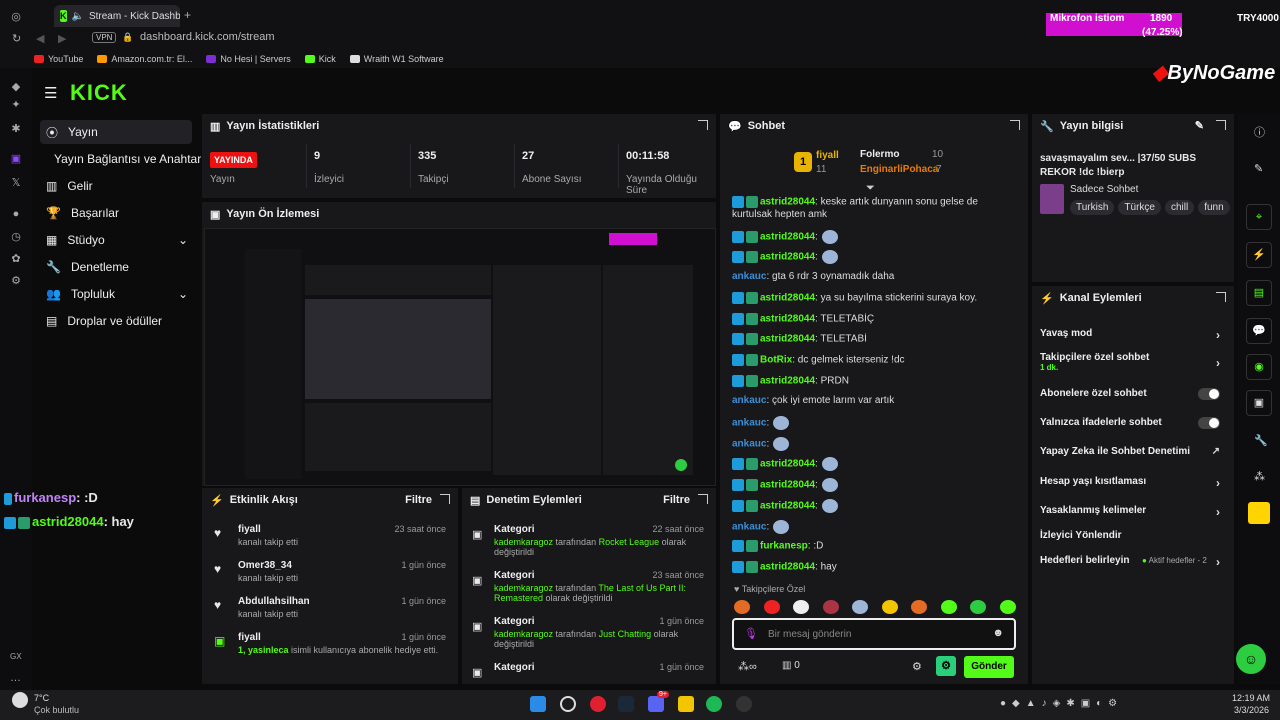  What do you see at coordinates (1214, 207) in the screenshot?
I see `tag: funn` at bounding box center [1214, 207].